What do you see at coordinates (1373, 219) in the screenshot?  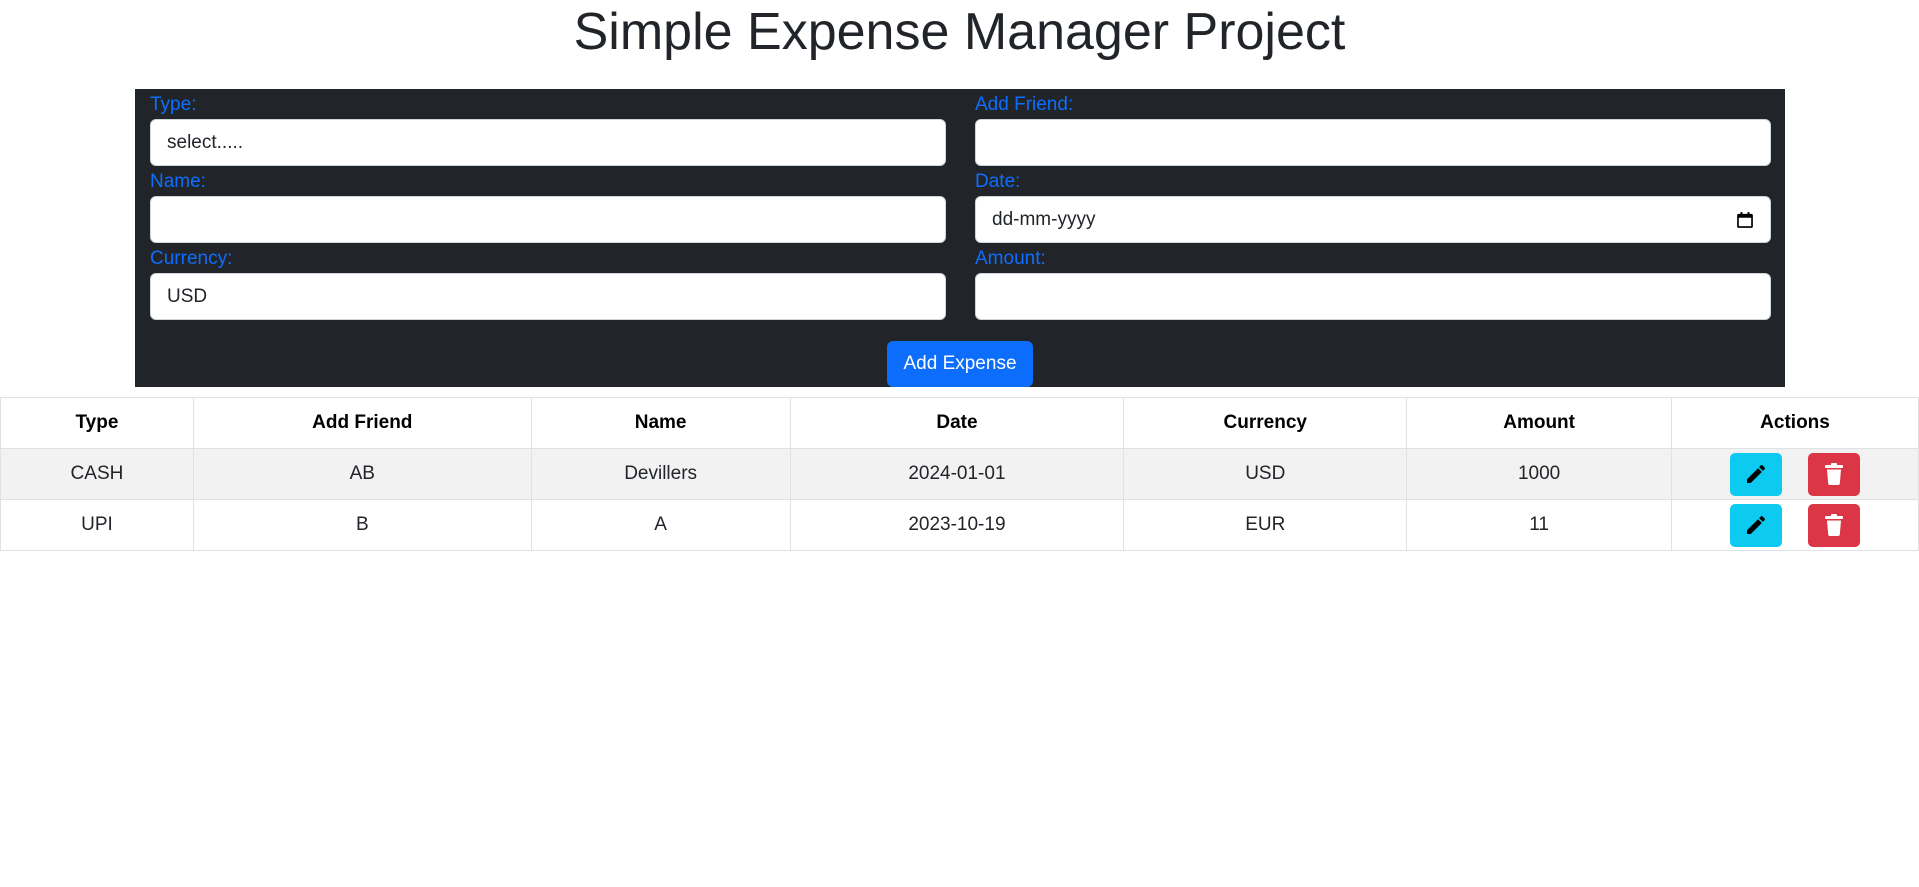 I see `date-input: dd-mm-yyyy` at bounding box center [1373, 219].